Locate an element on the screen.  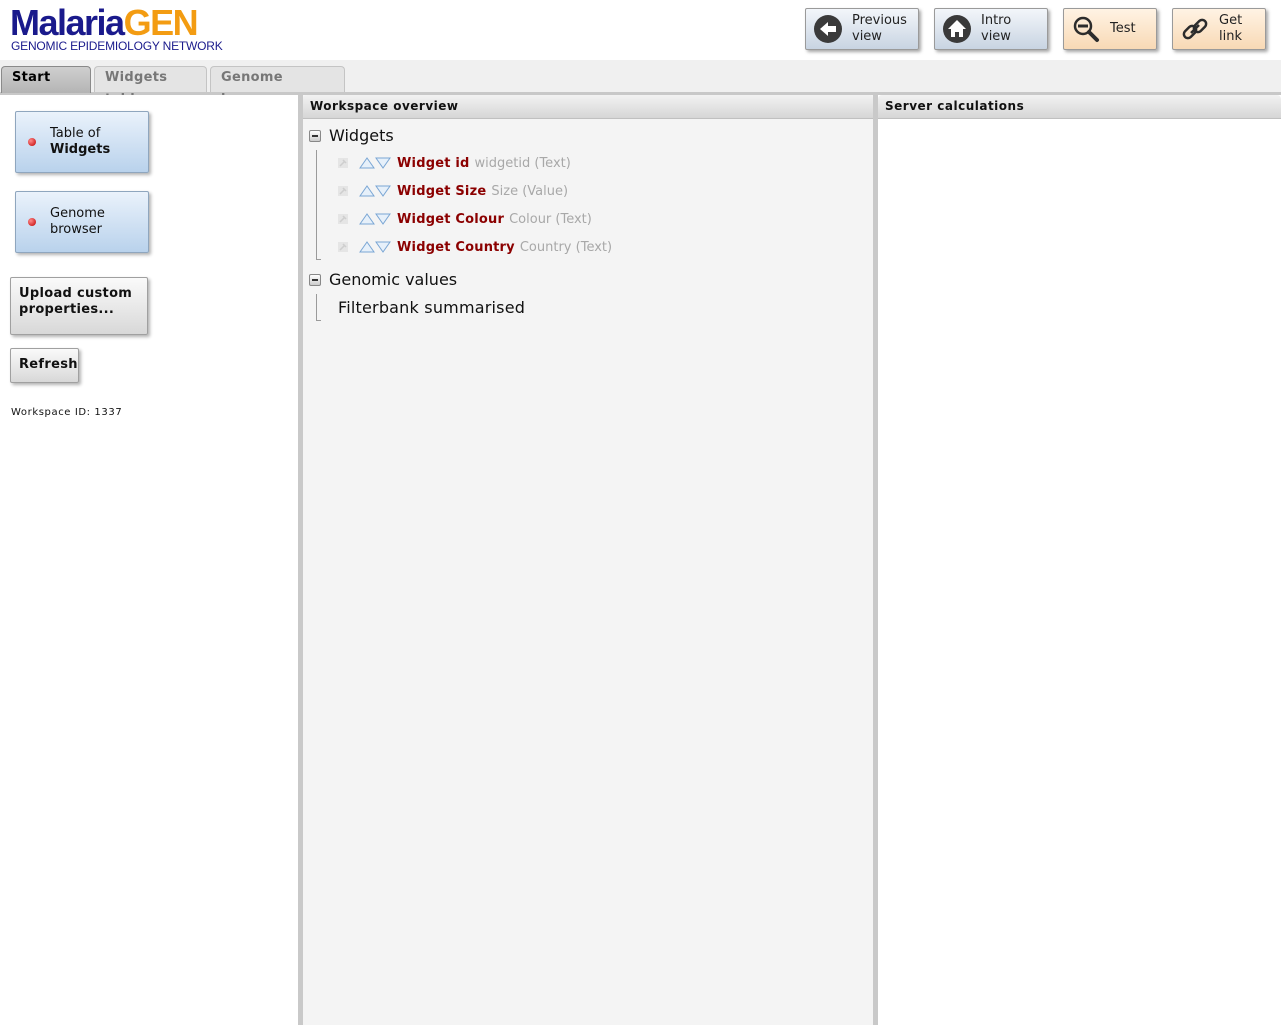
property-row: Widget Colour Colour (Text) is located at coordinates (464, 219).